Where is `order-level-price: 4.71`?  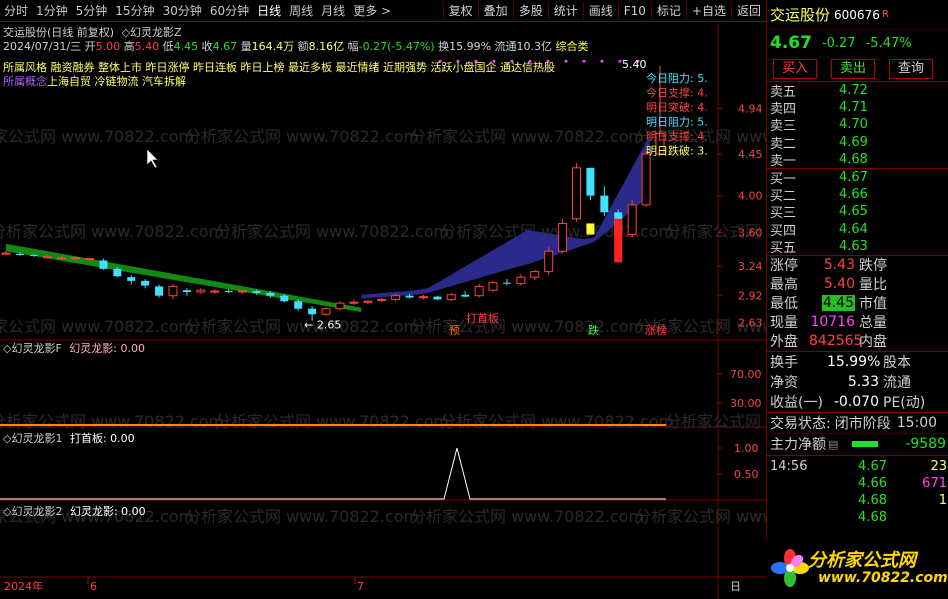
order-level-price: 4.71 is located at coordinates (853, 108).